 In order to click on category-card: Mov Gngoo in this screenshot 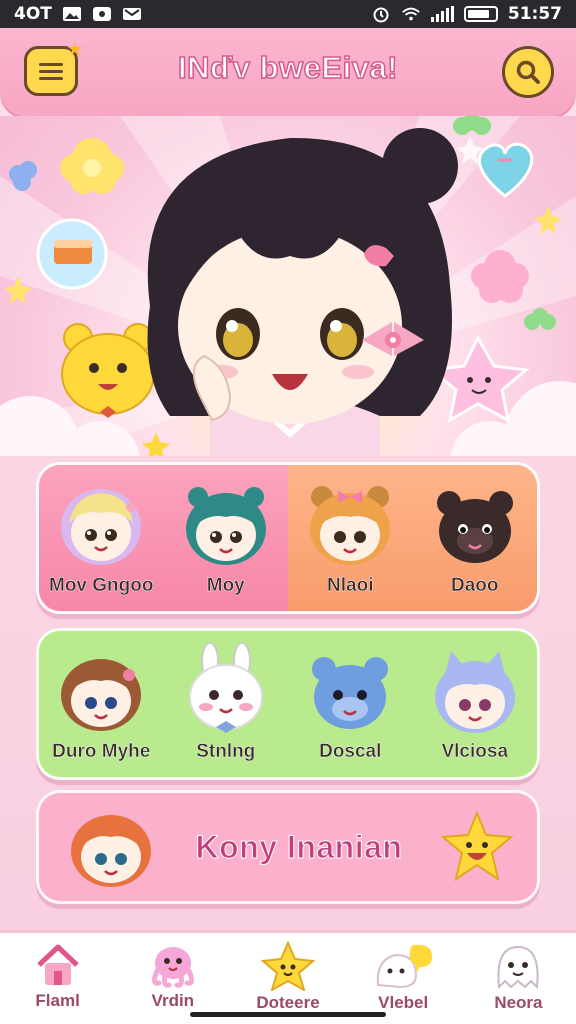, I will do `click(101, 538)`.